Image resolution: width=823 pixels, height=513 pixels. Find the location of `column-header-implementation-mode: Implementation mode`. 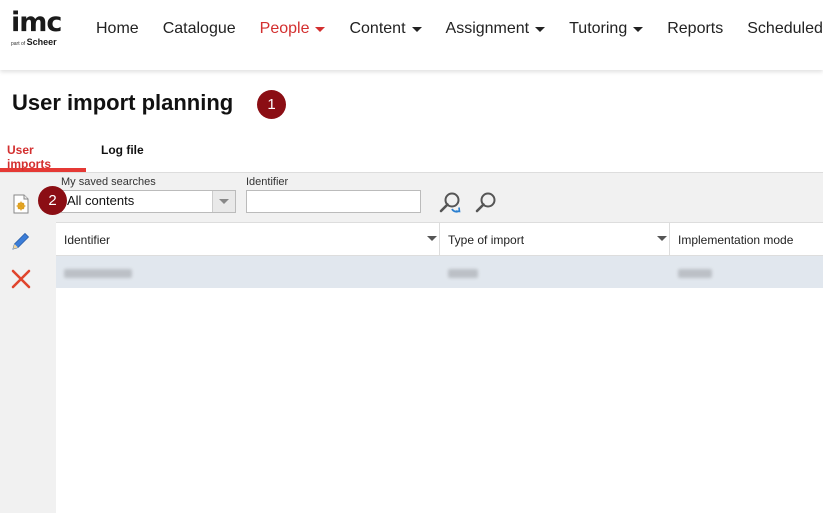

column-header-implementation-mode: Implementation mode is located at coordinates (746, 239).